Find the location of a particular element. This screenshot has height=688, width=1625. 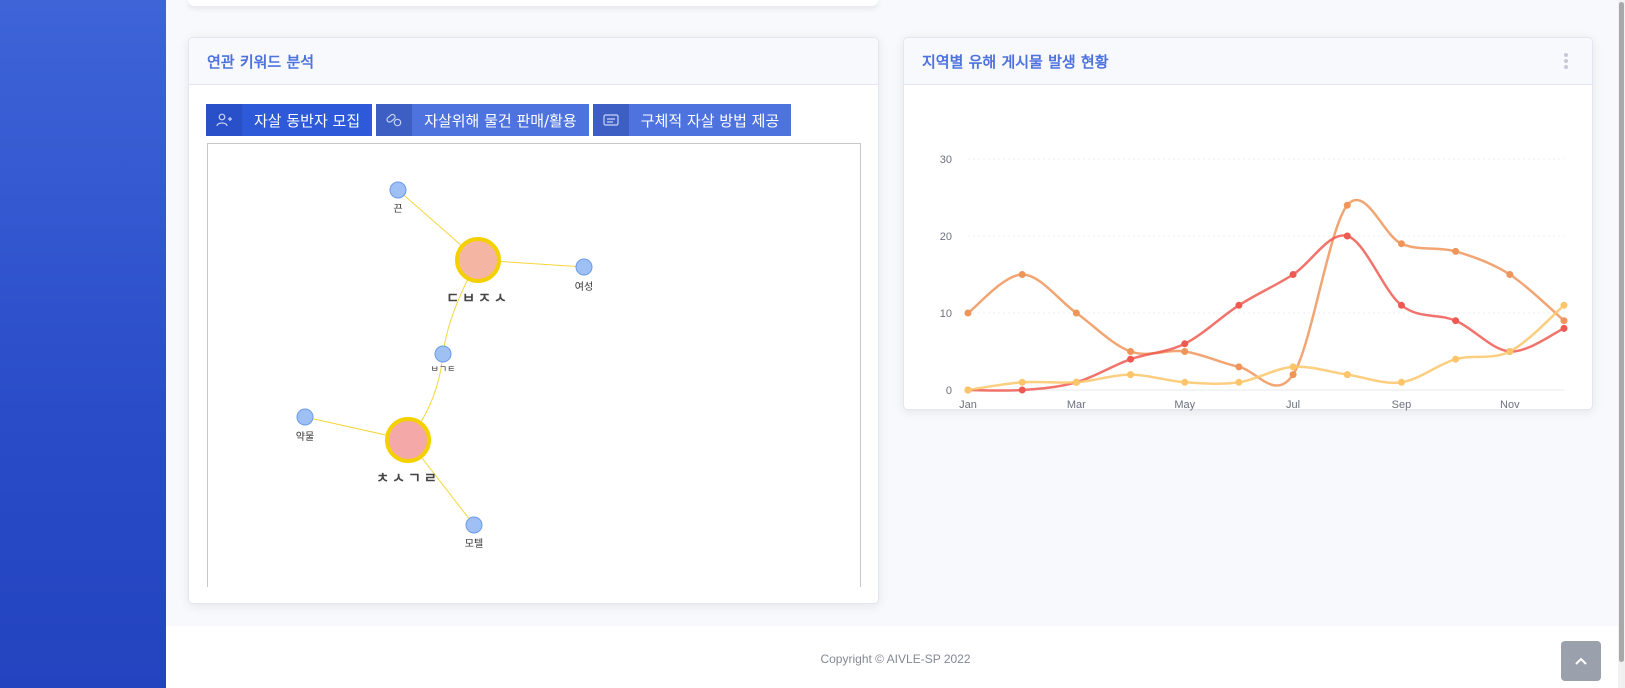

x-tick-label: Sep is located at coordinates (1402, 405).